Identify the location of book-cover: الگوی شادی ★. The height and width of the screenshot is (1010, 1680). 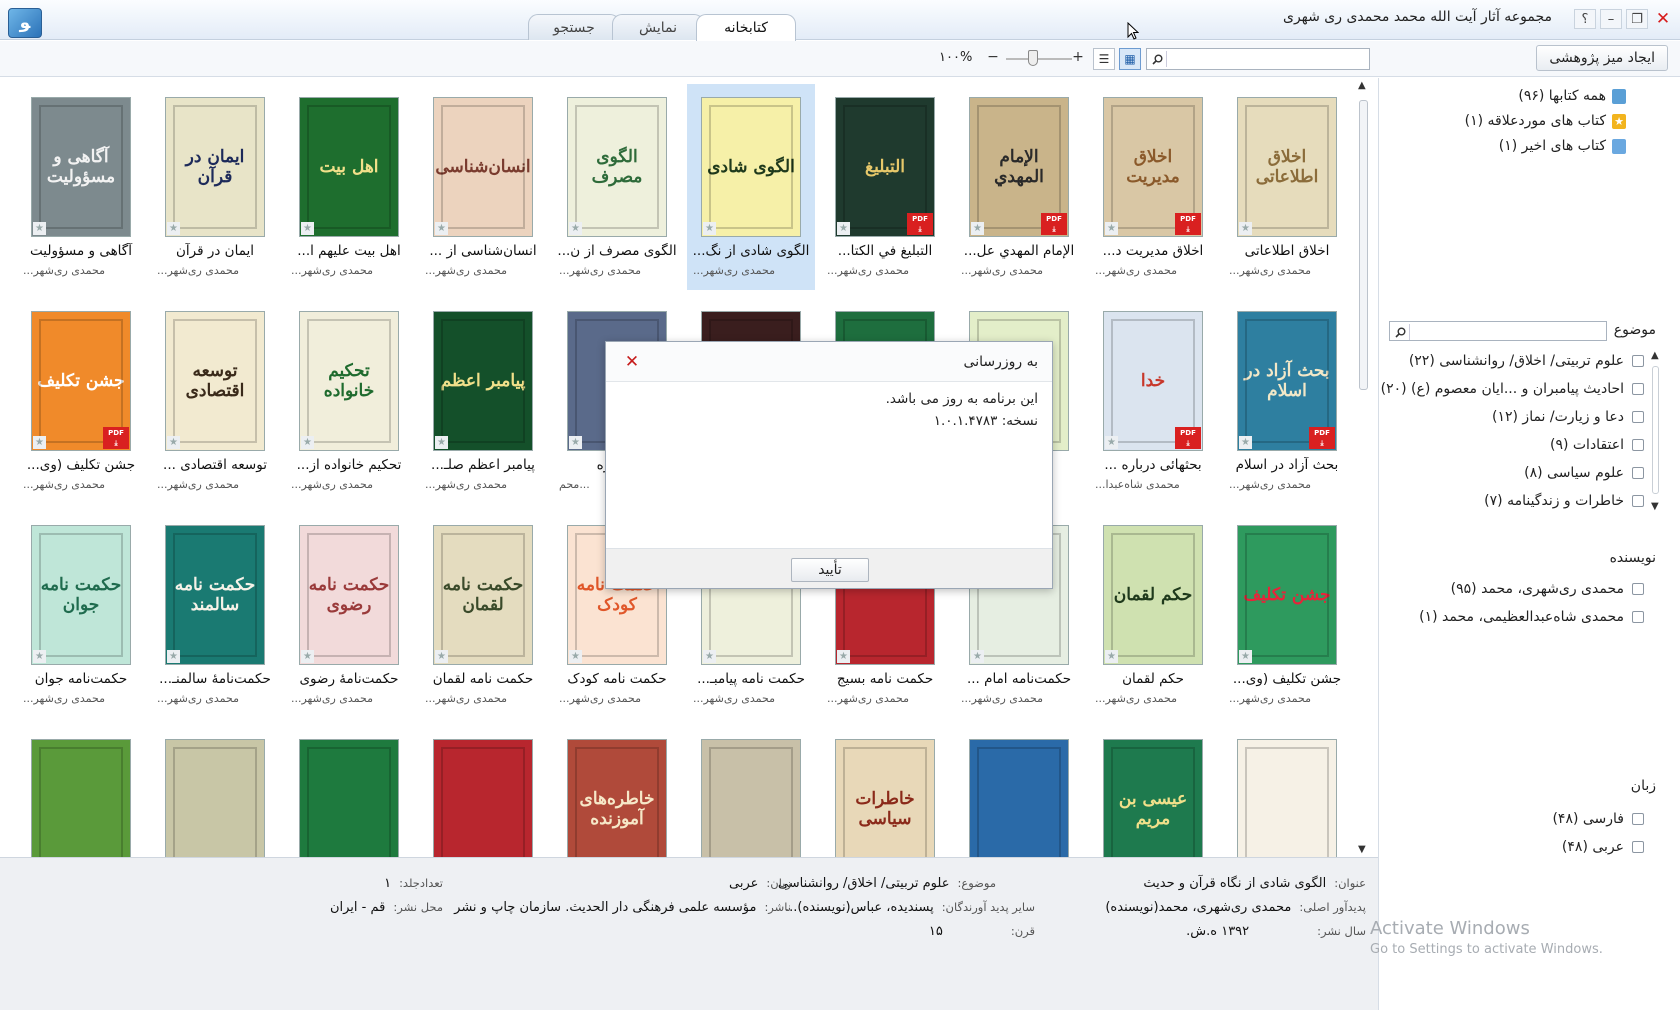
(751, 167).